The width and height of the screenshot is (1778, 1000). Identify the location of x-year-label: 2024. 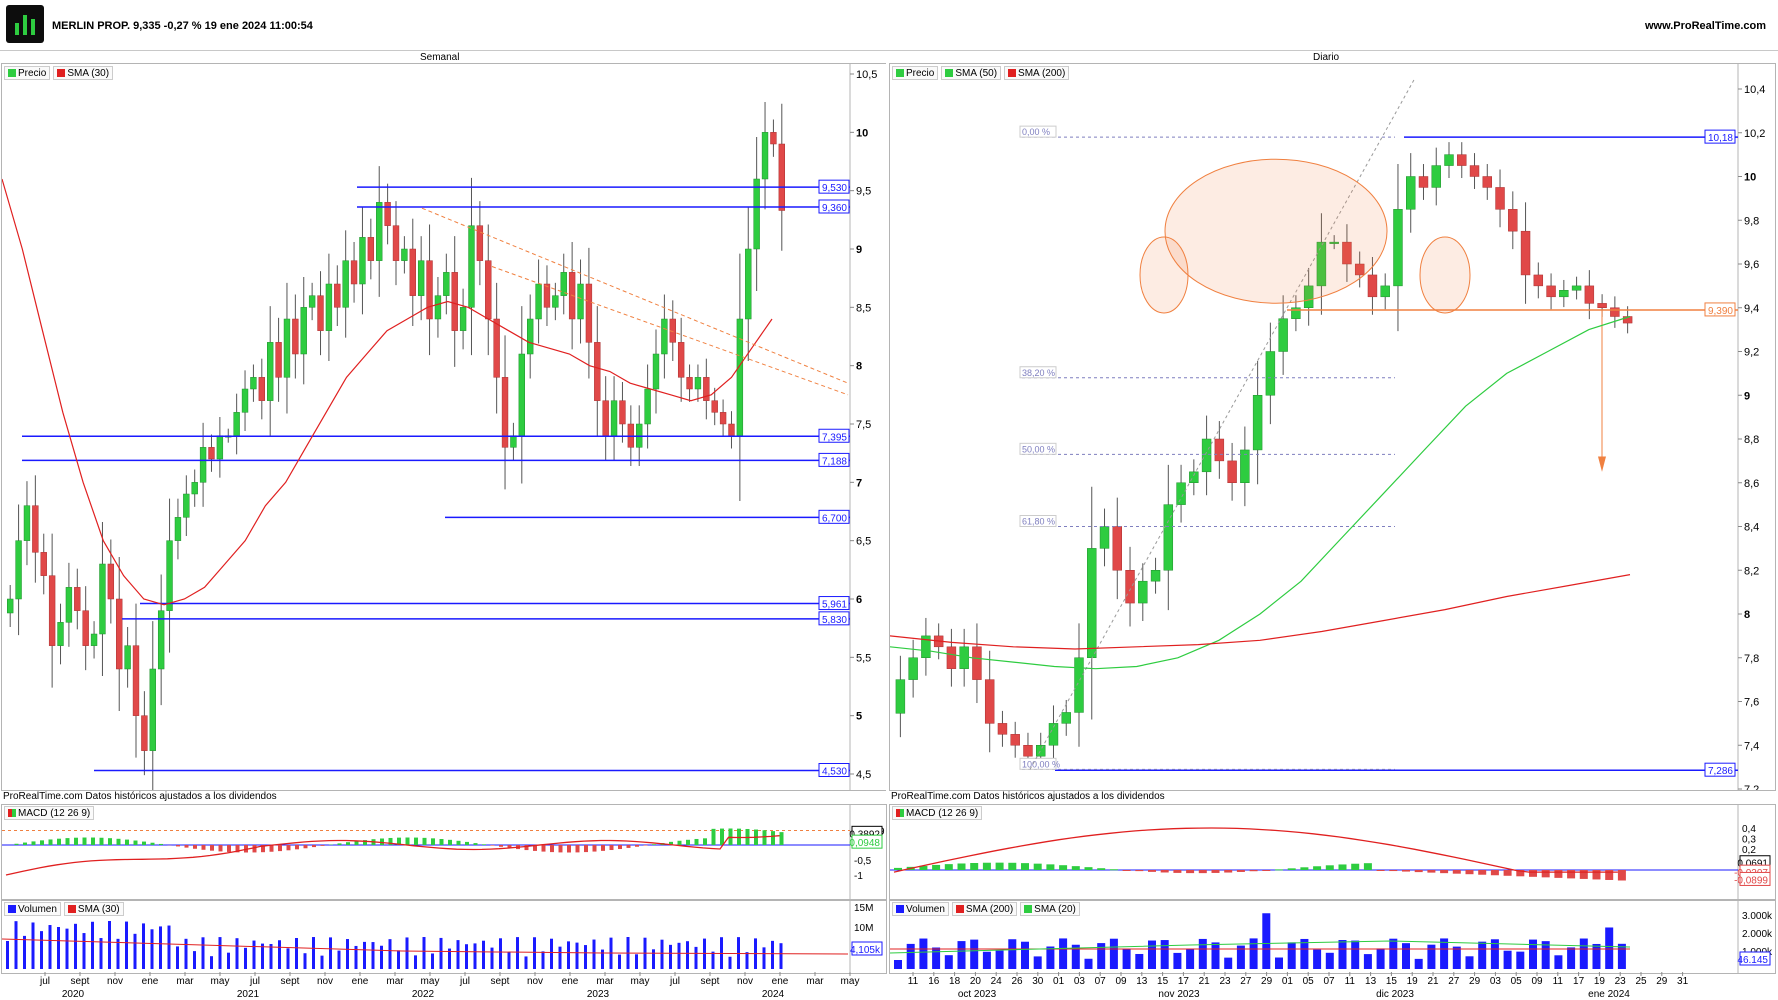
(773, 994).